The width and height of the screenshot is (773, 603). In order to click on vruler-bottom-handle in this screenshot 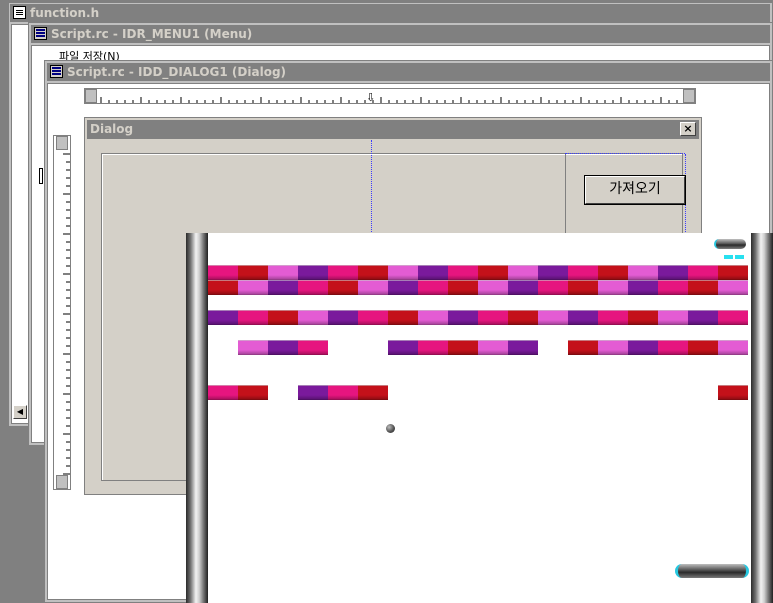, I will do `click(62, 482)`.